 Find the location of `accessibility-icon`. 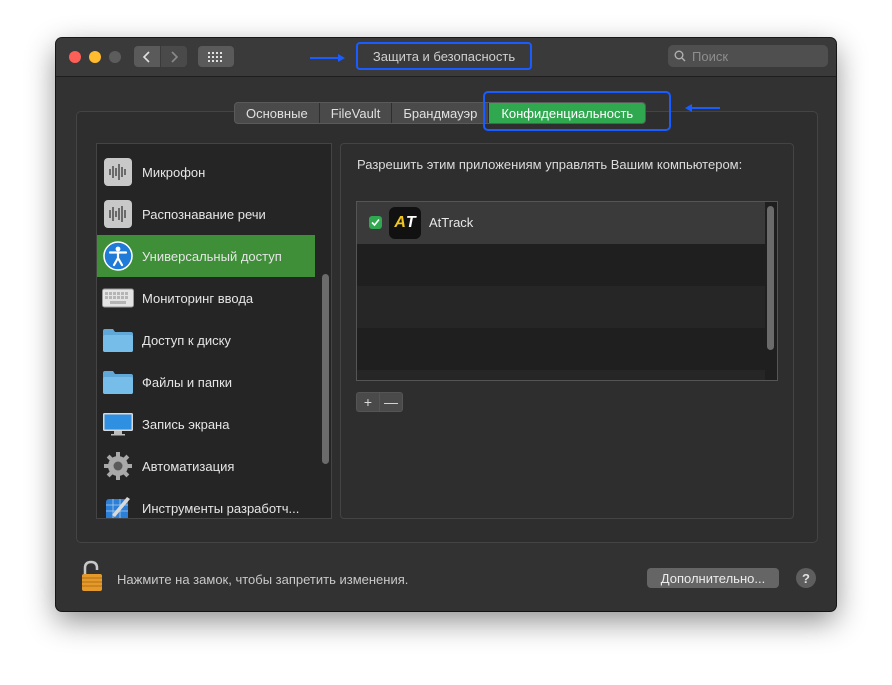

accessibility-icon is located at coordinates (118, 256).